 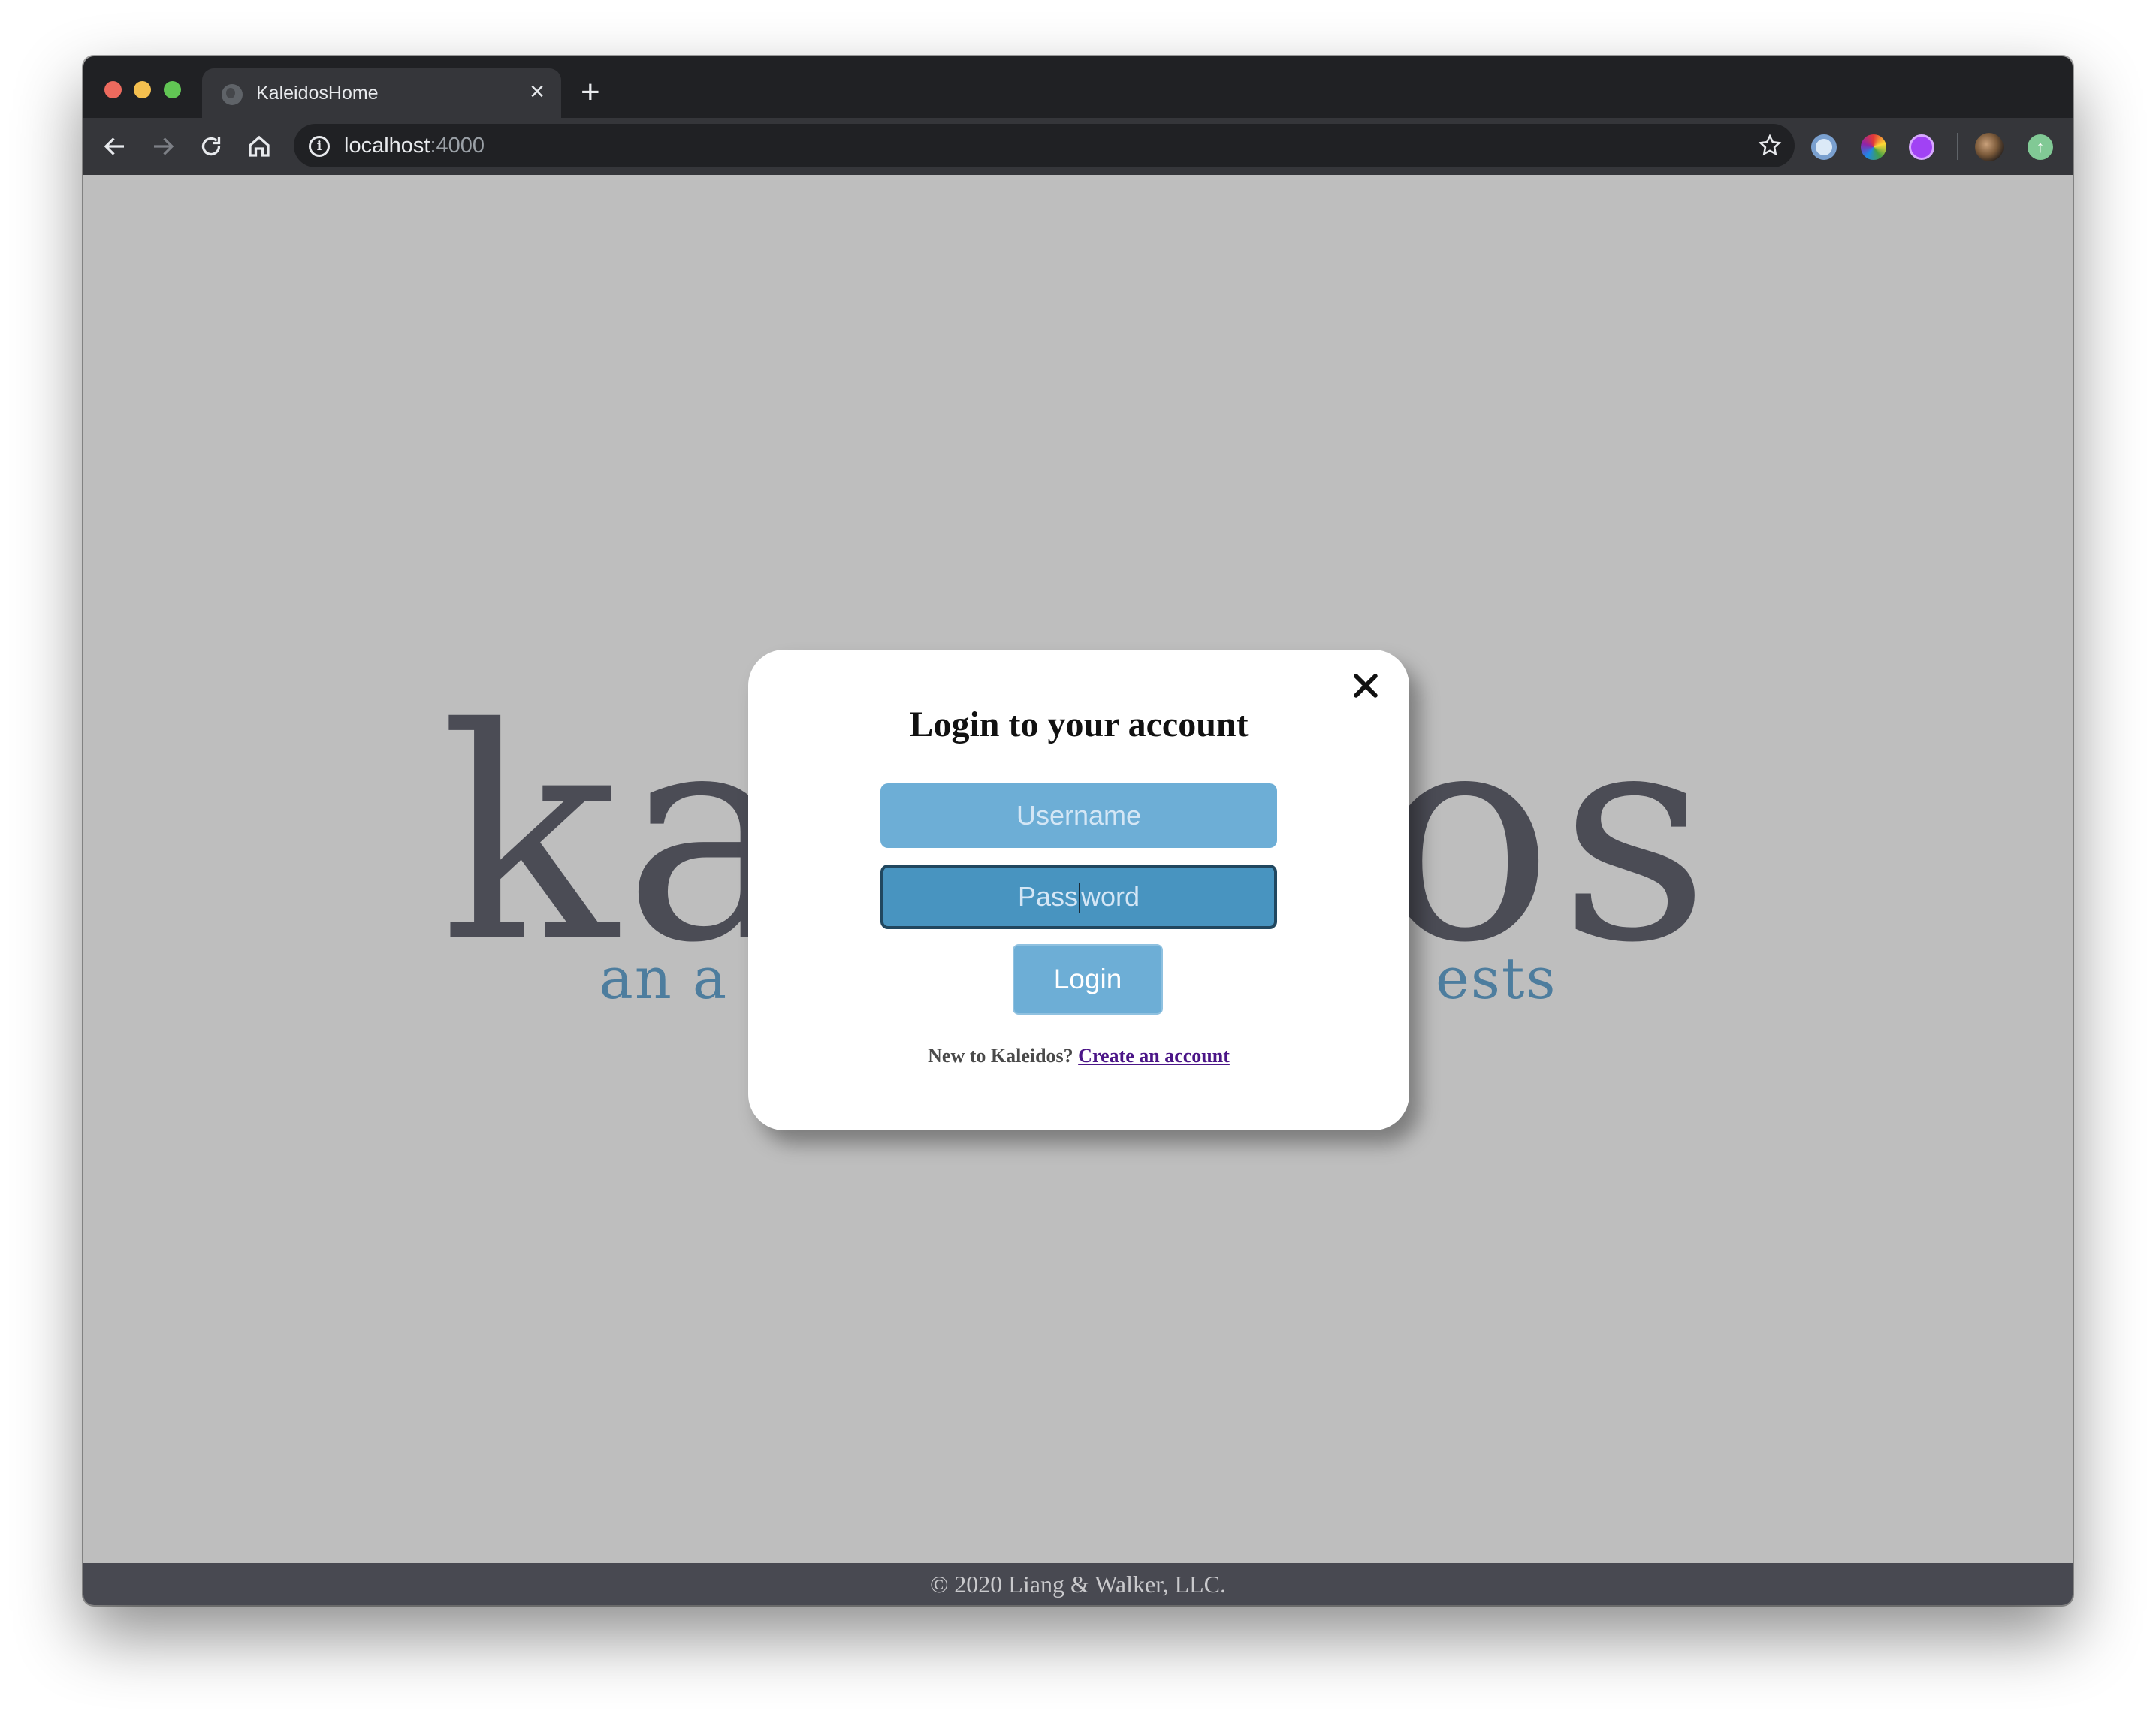 I want to click on tab-strip: KaleidosHome × +, so click(x=1078, y=87).